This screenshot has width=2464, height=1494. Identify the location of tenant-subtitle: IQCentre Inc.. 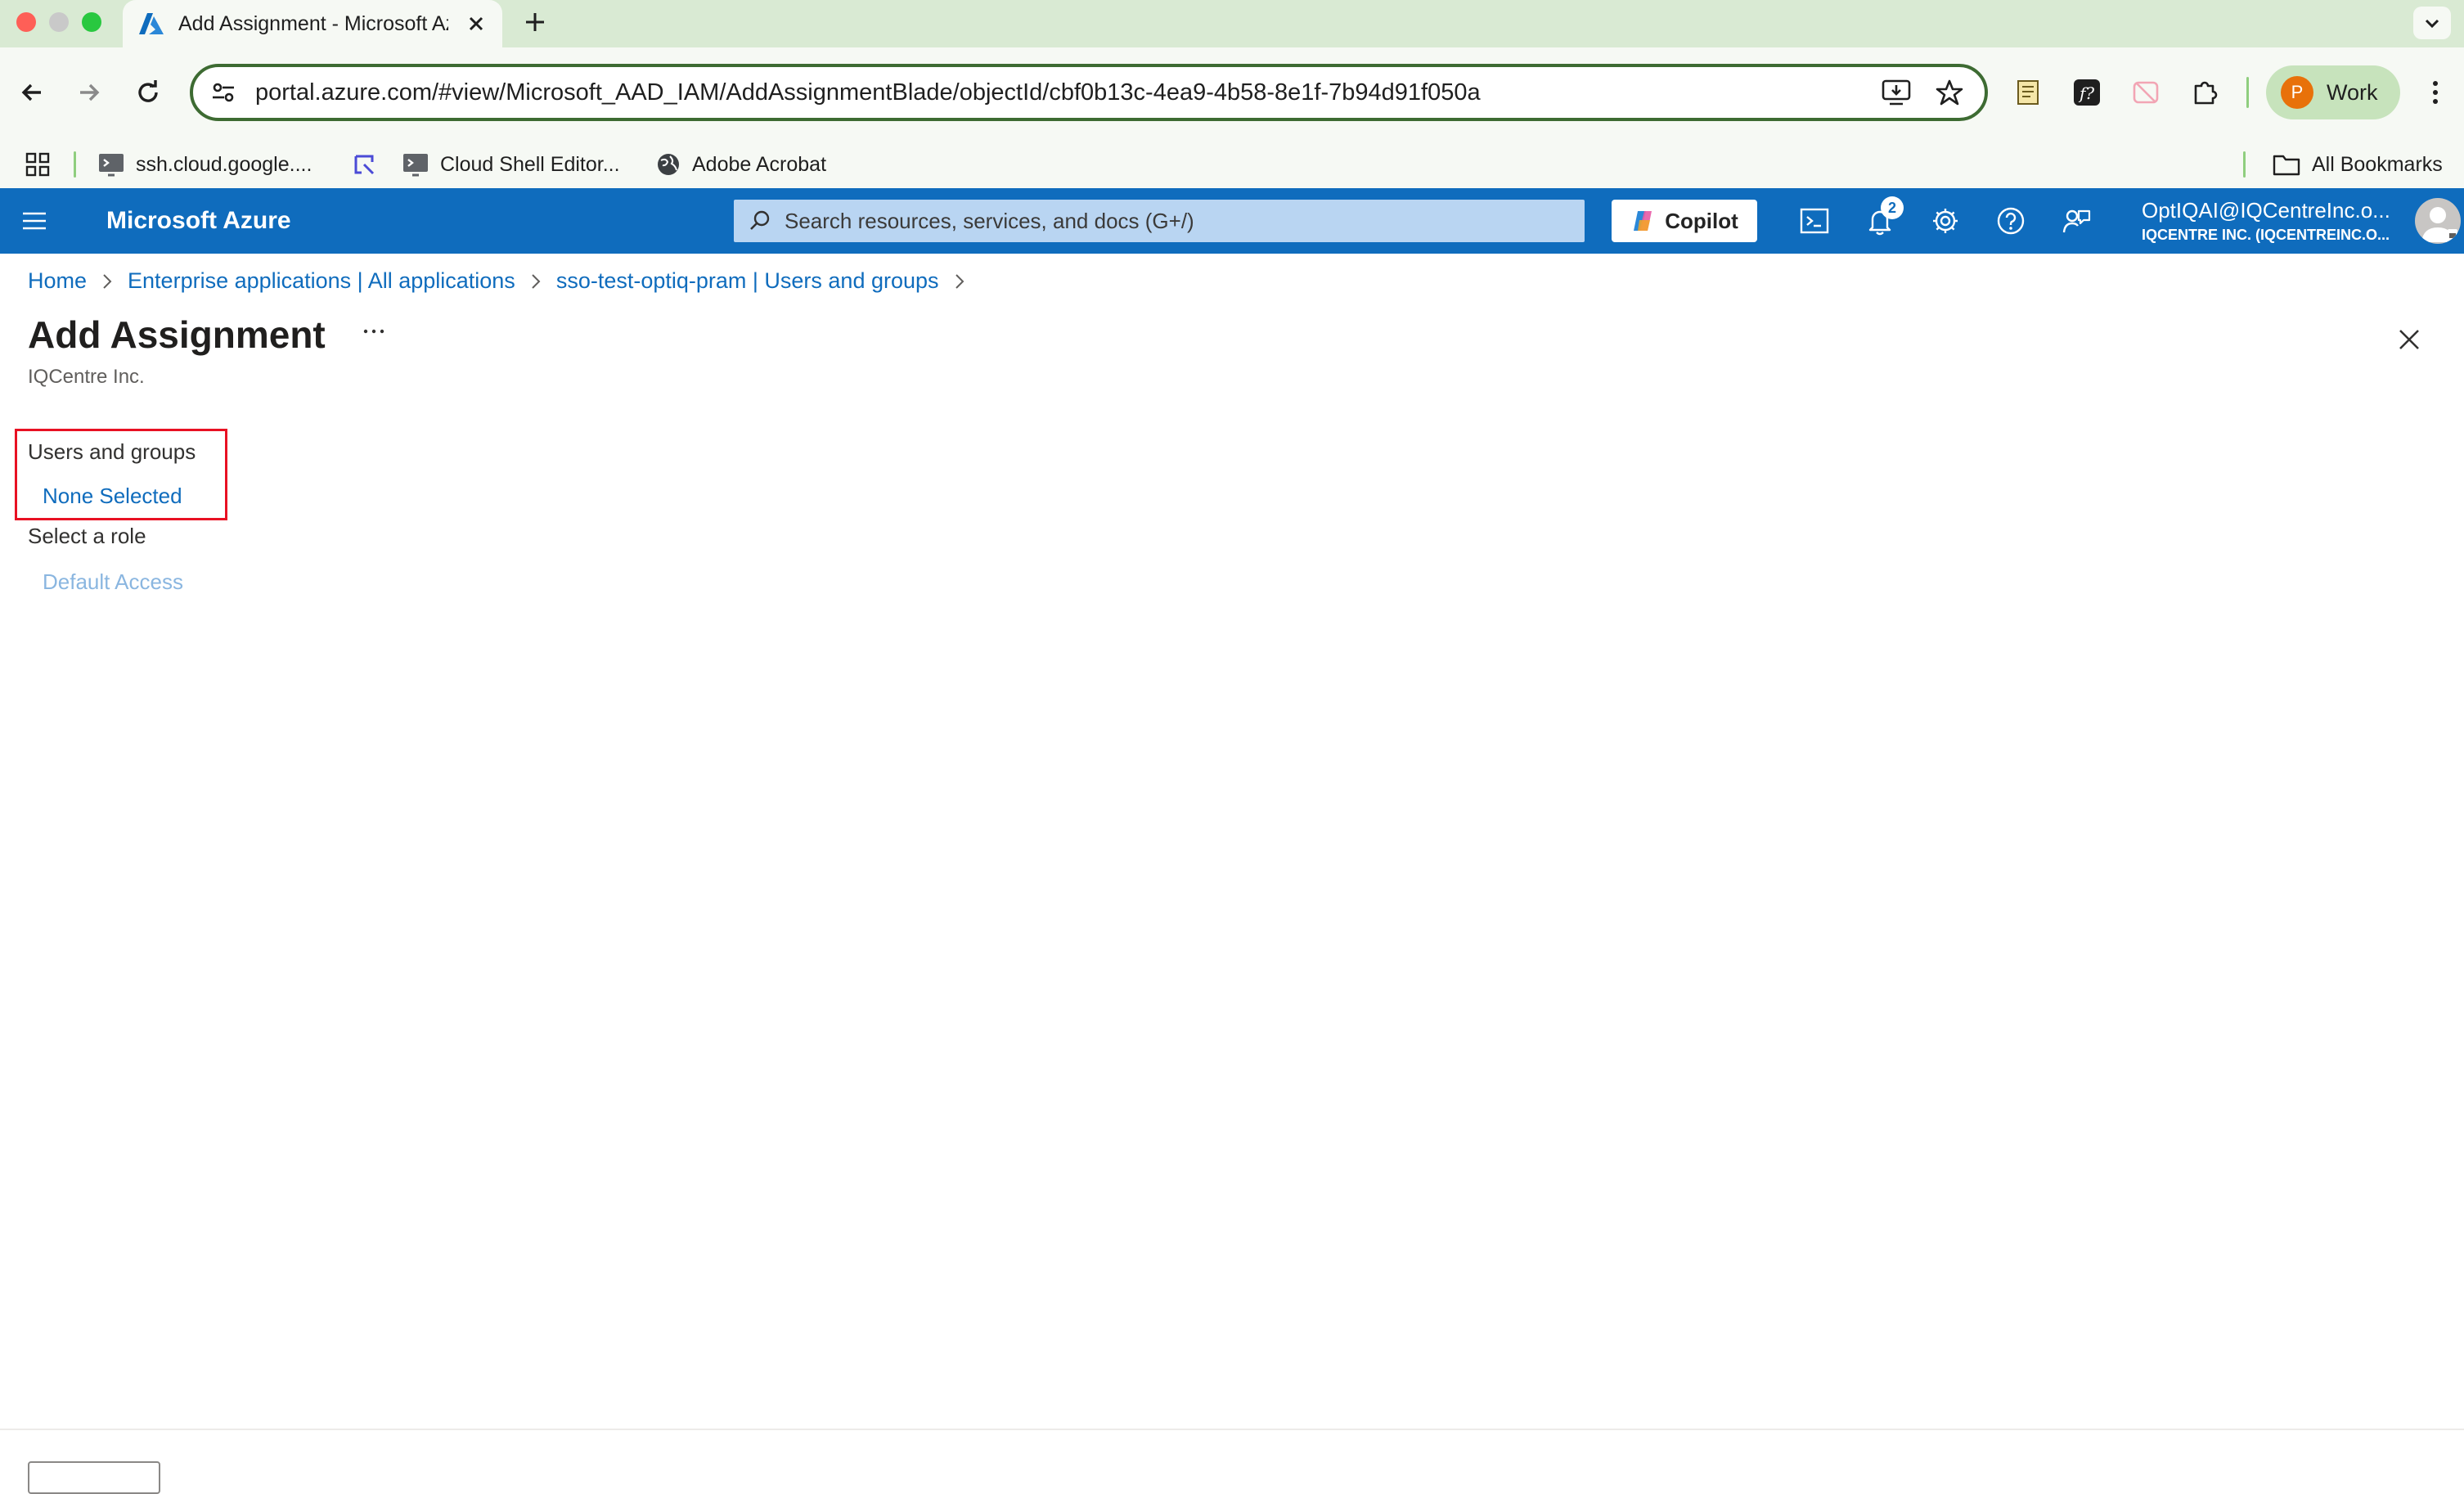
(86, 377).